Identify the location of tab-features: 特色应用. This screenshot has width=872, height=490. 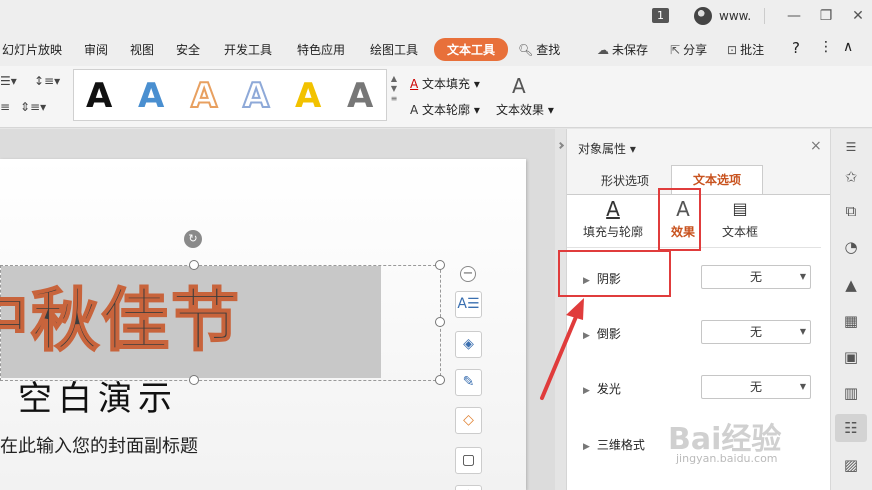
(321, 49).